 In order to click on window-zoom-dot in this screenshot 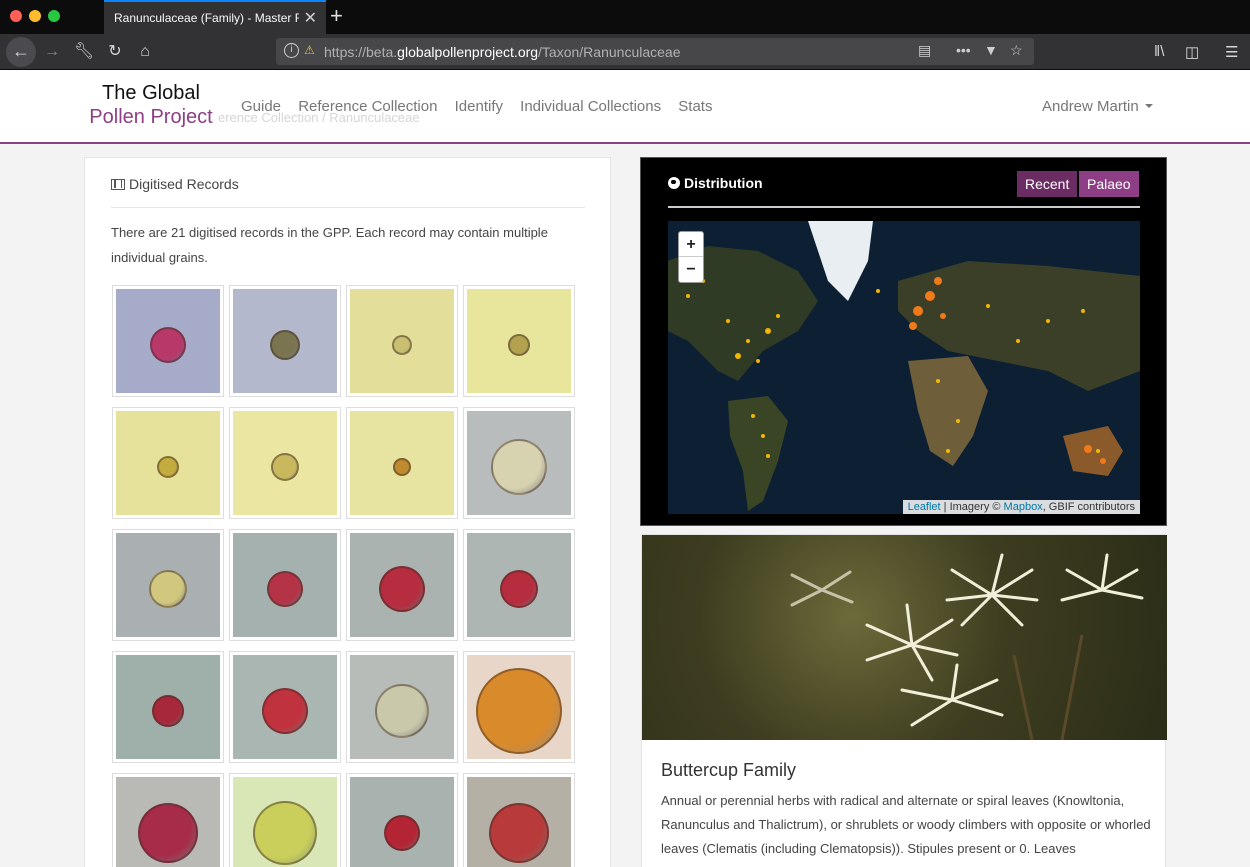, I will do `click(54, 16)`.